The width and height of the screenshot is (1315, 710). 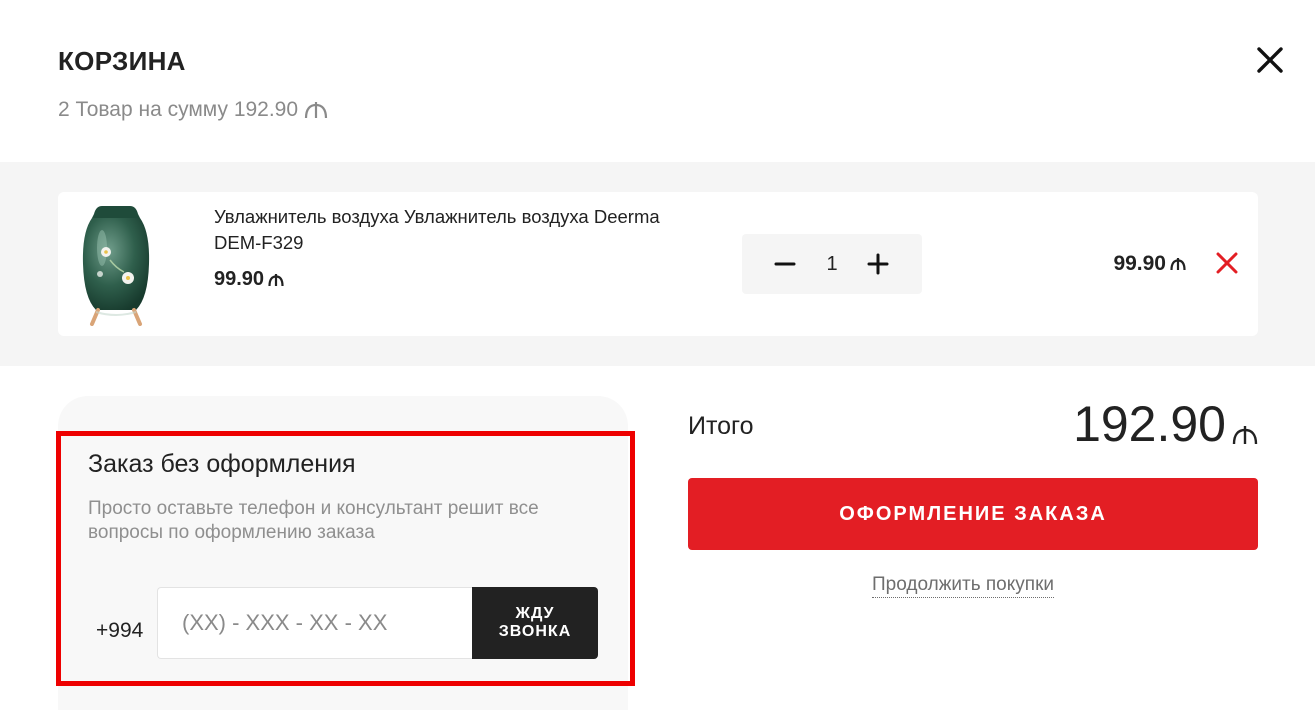 What do you see at coordinates (963, 586) in the screenshot?
I see `continue-shopping-link: Продолжить покупки` at bounding box center [963, 586].